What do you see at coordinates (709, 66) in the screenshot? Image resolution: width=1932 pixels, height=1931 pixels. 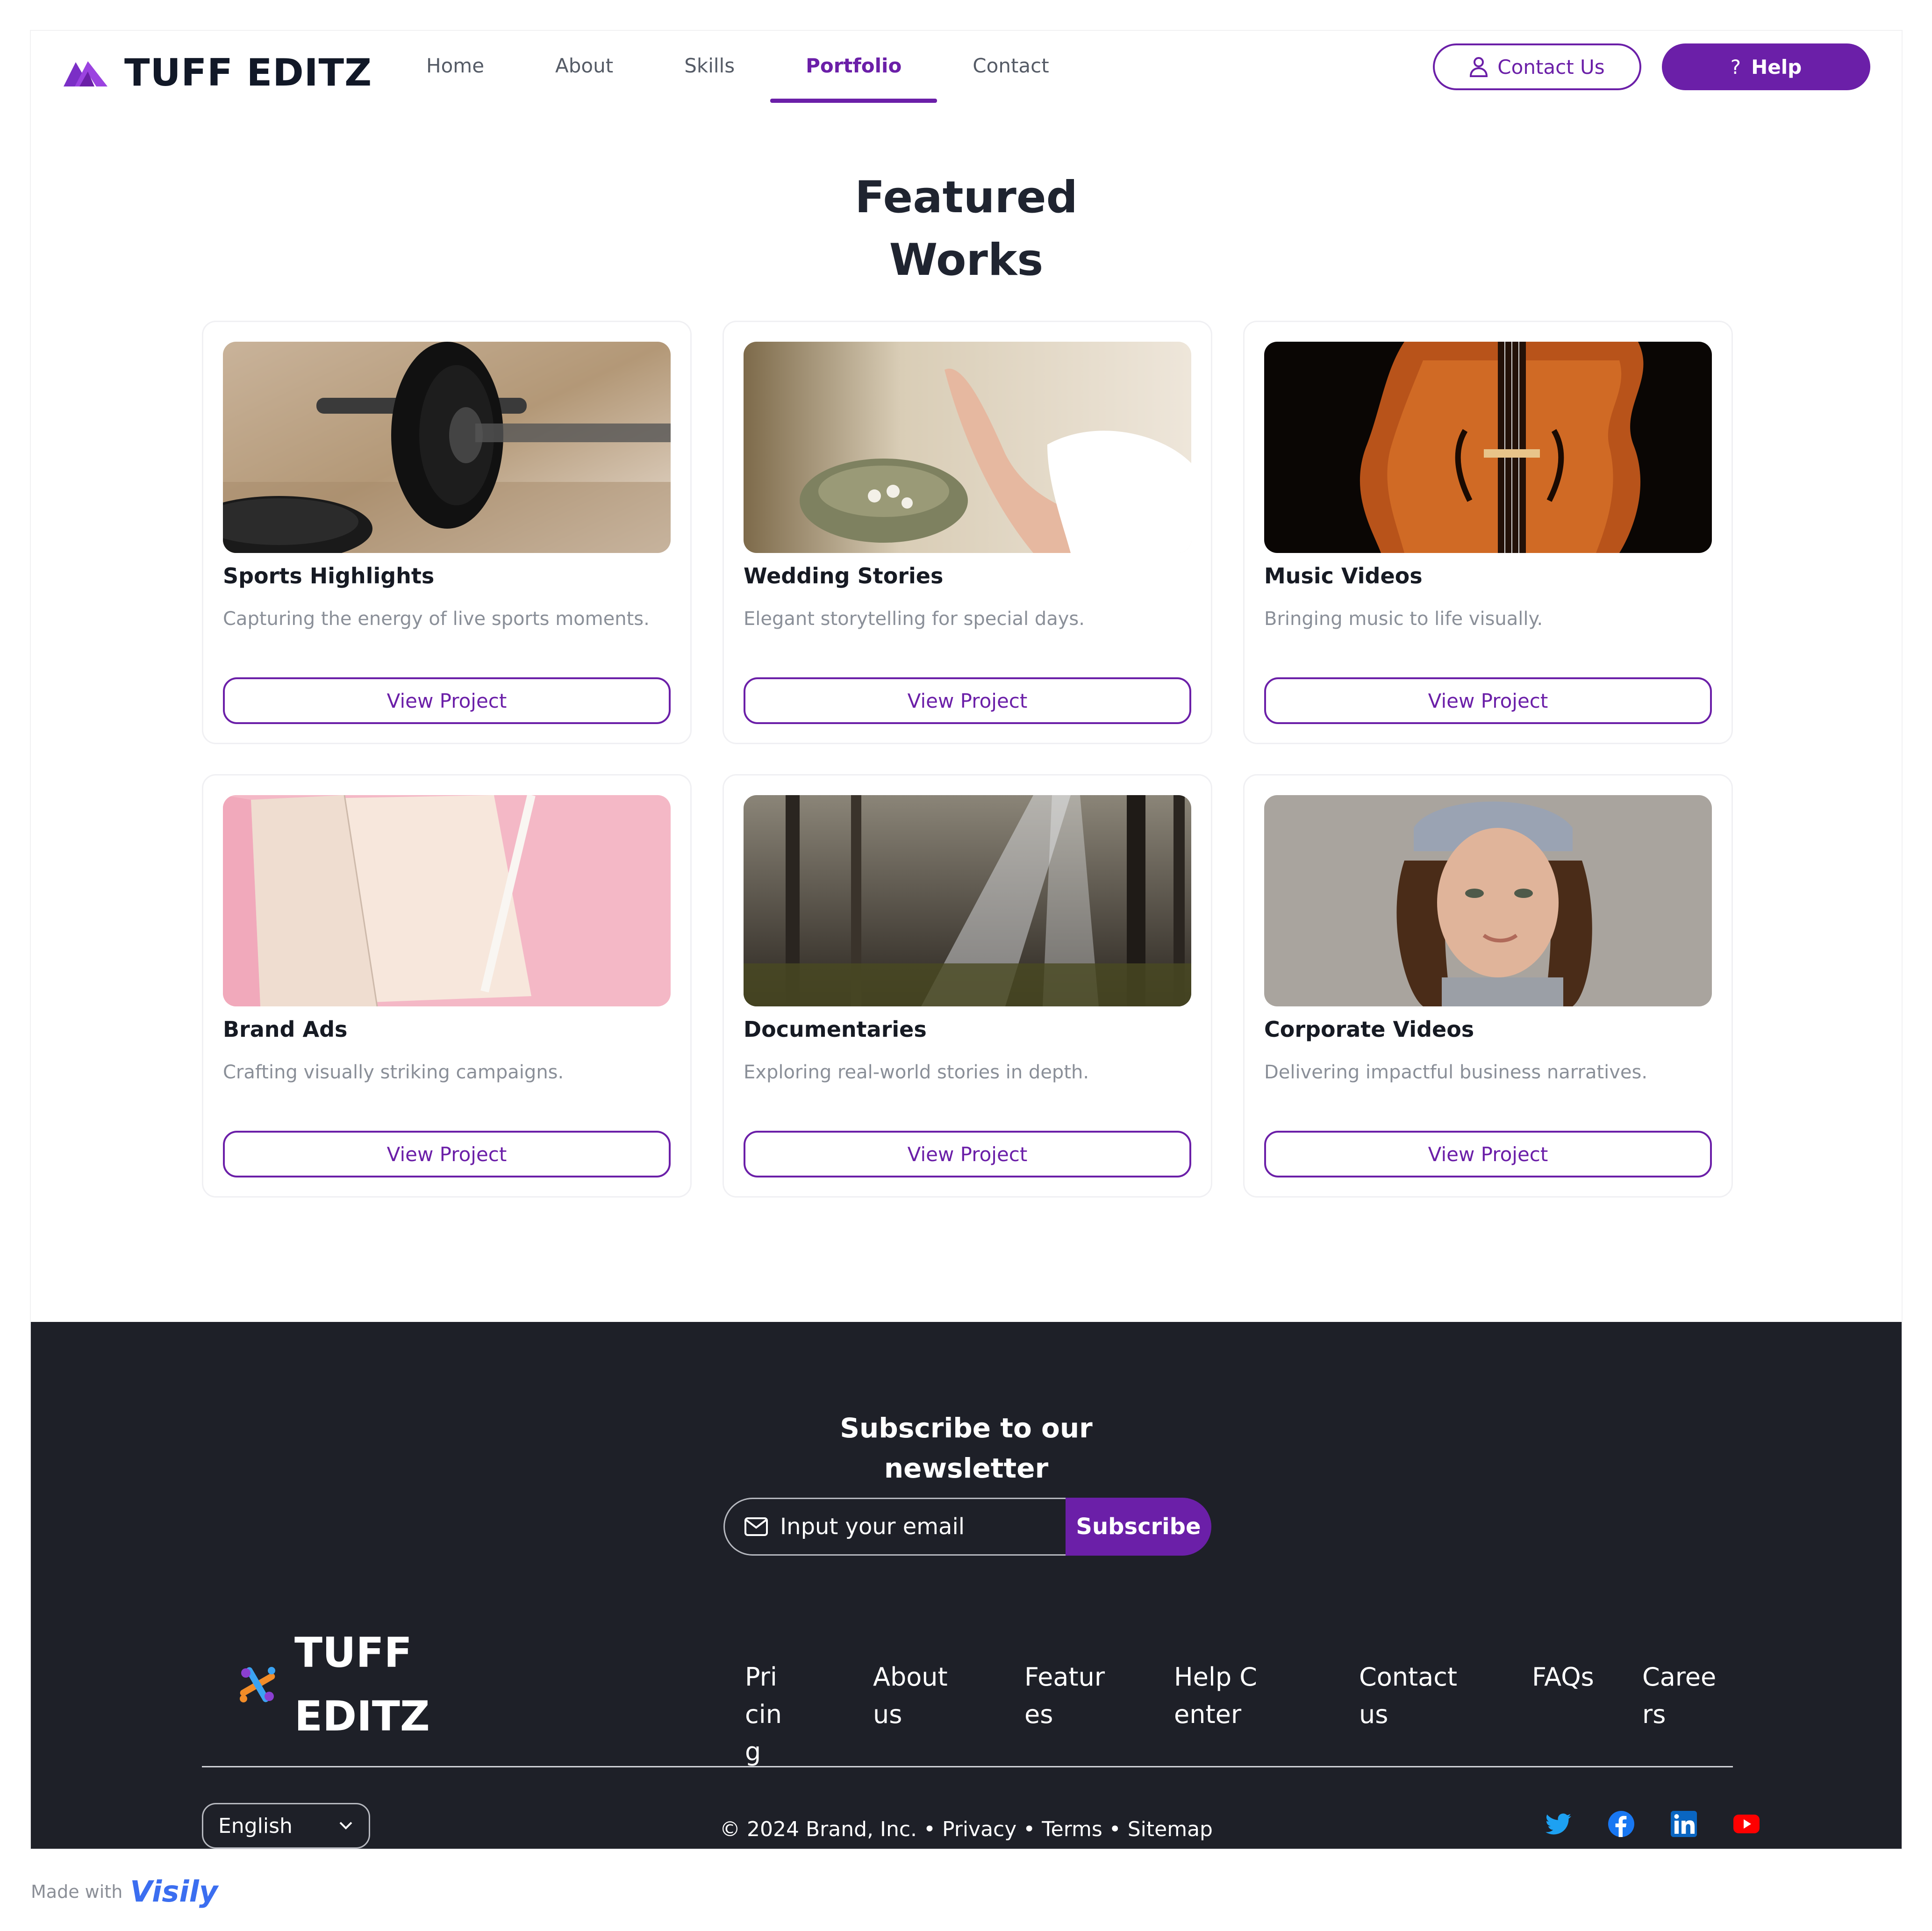 I see `nav-link-skills: Skills` at bounding box center [709, 66].